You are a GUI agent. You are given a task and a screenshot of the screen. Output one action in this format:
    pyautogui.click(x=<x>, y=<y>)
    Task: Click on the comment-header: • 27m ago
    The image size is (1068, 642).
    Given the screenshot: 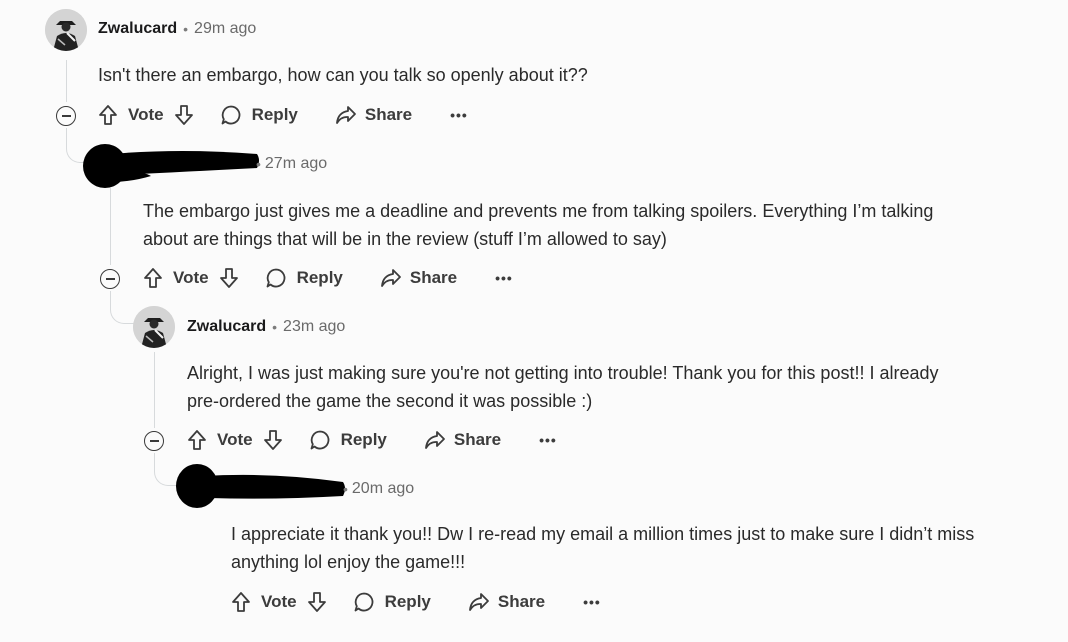 What is the action you would take?
    pyautogui.click(x=291, y=164)
    